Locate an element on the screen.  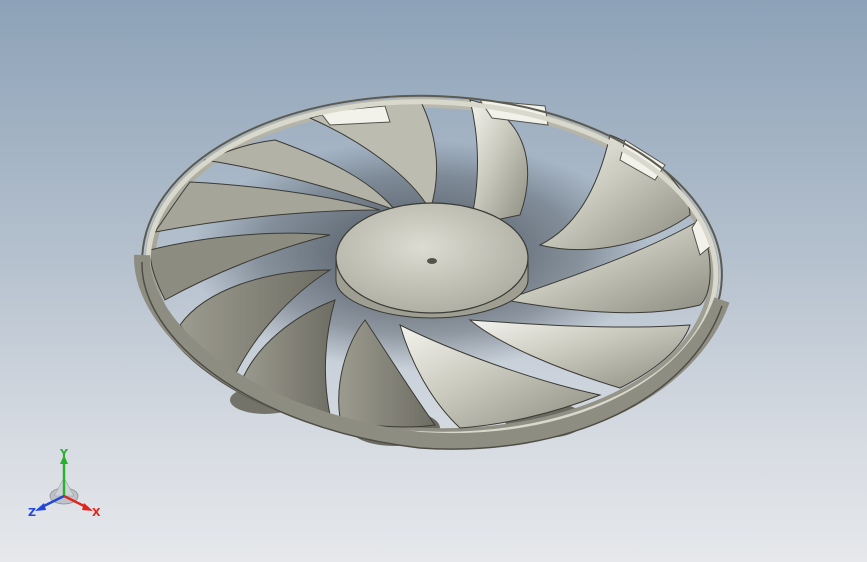
triad-z-label: Z is located at coordinates (32, 512).